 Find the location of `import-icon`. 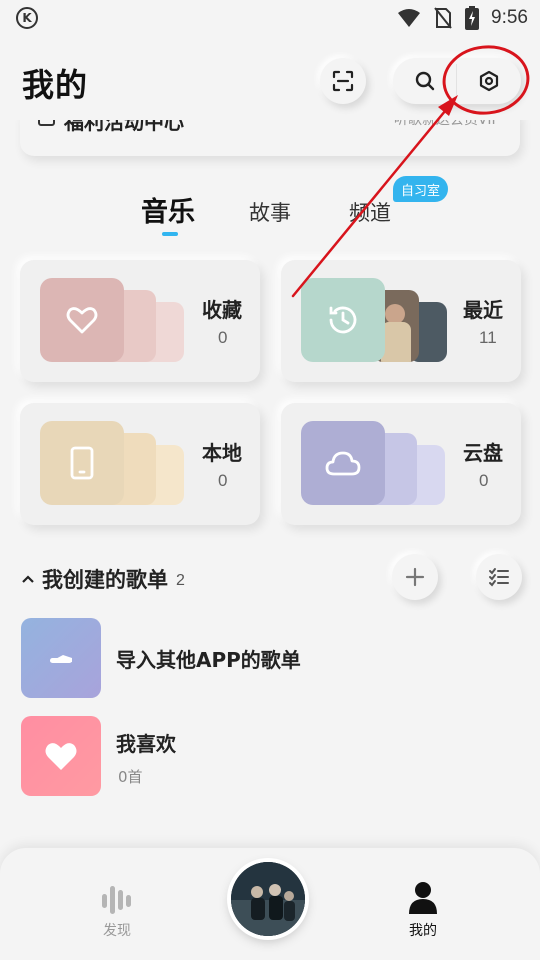

import-icon is located at coordinates (61, 659).